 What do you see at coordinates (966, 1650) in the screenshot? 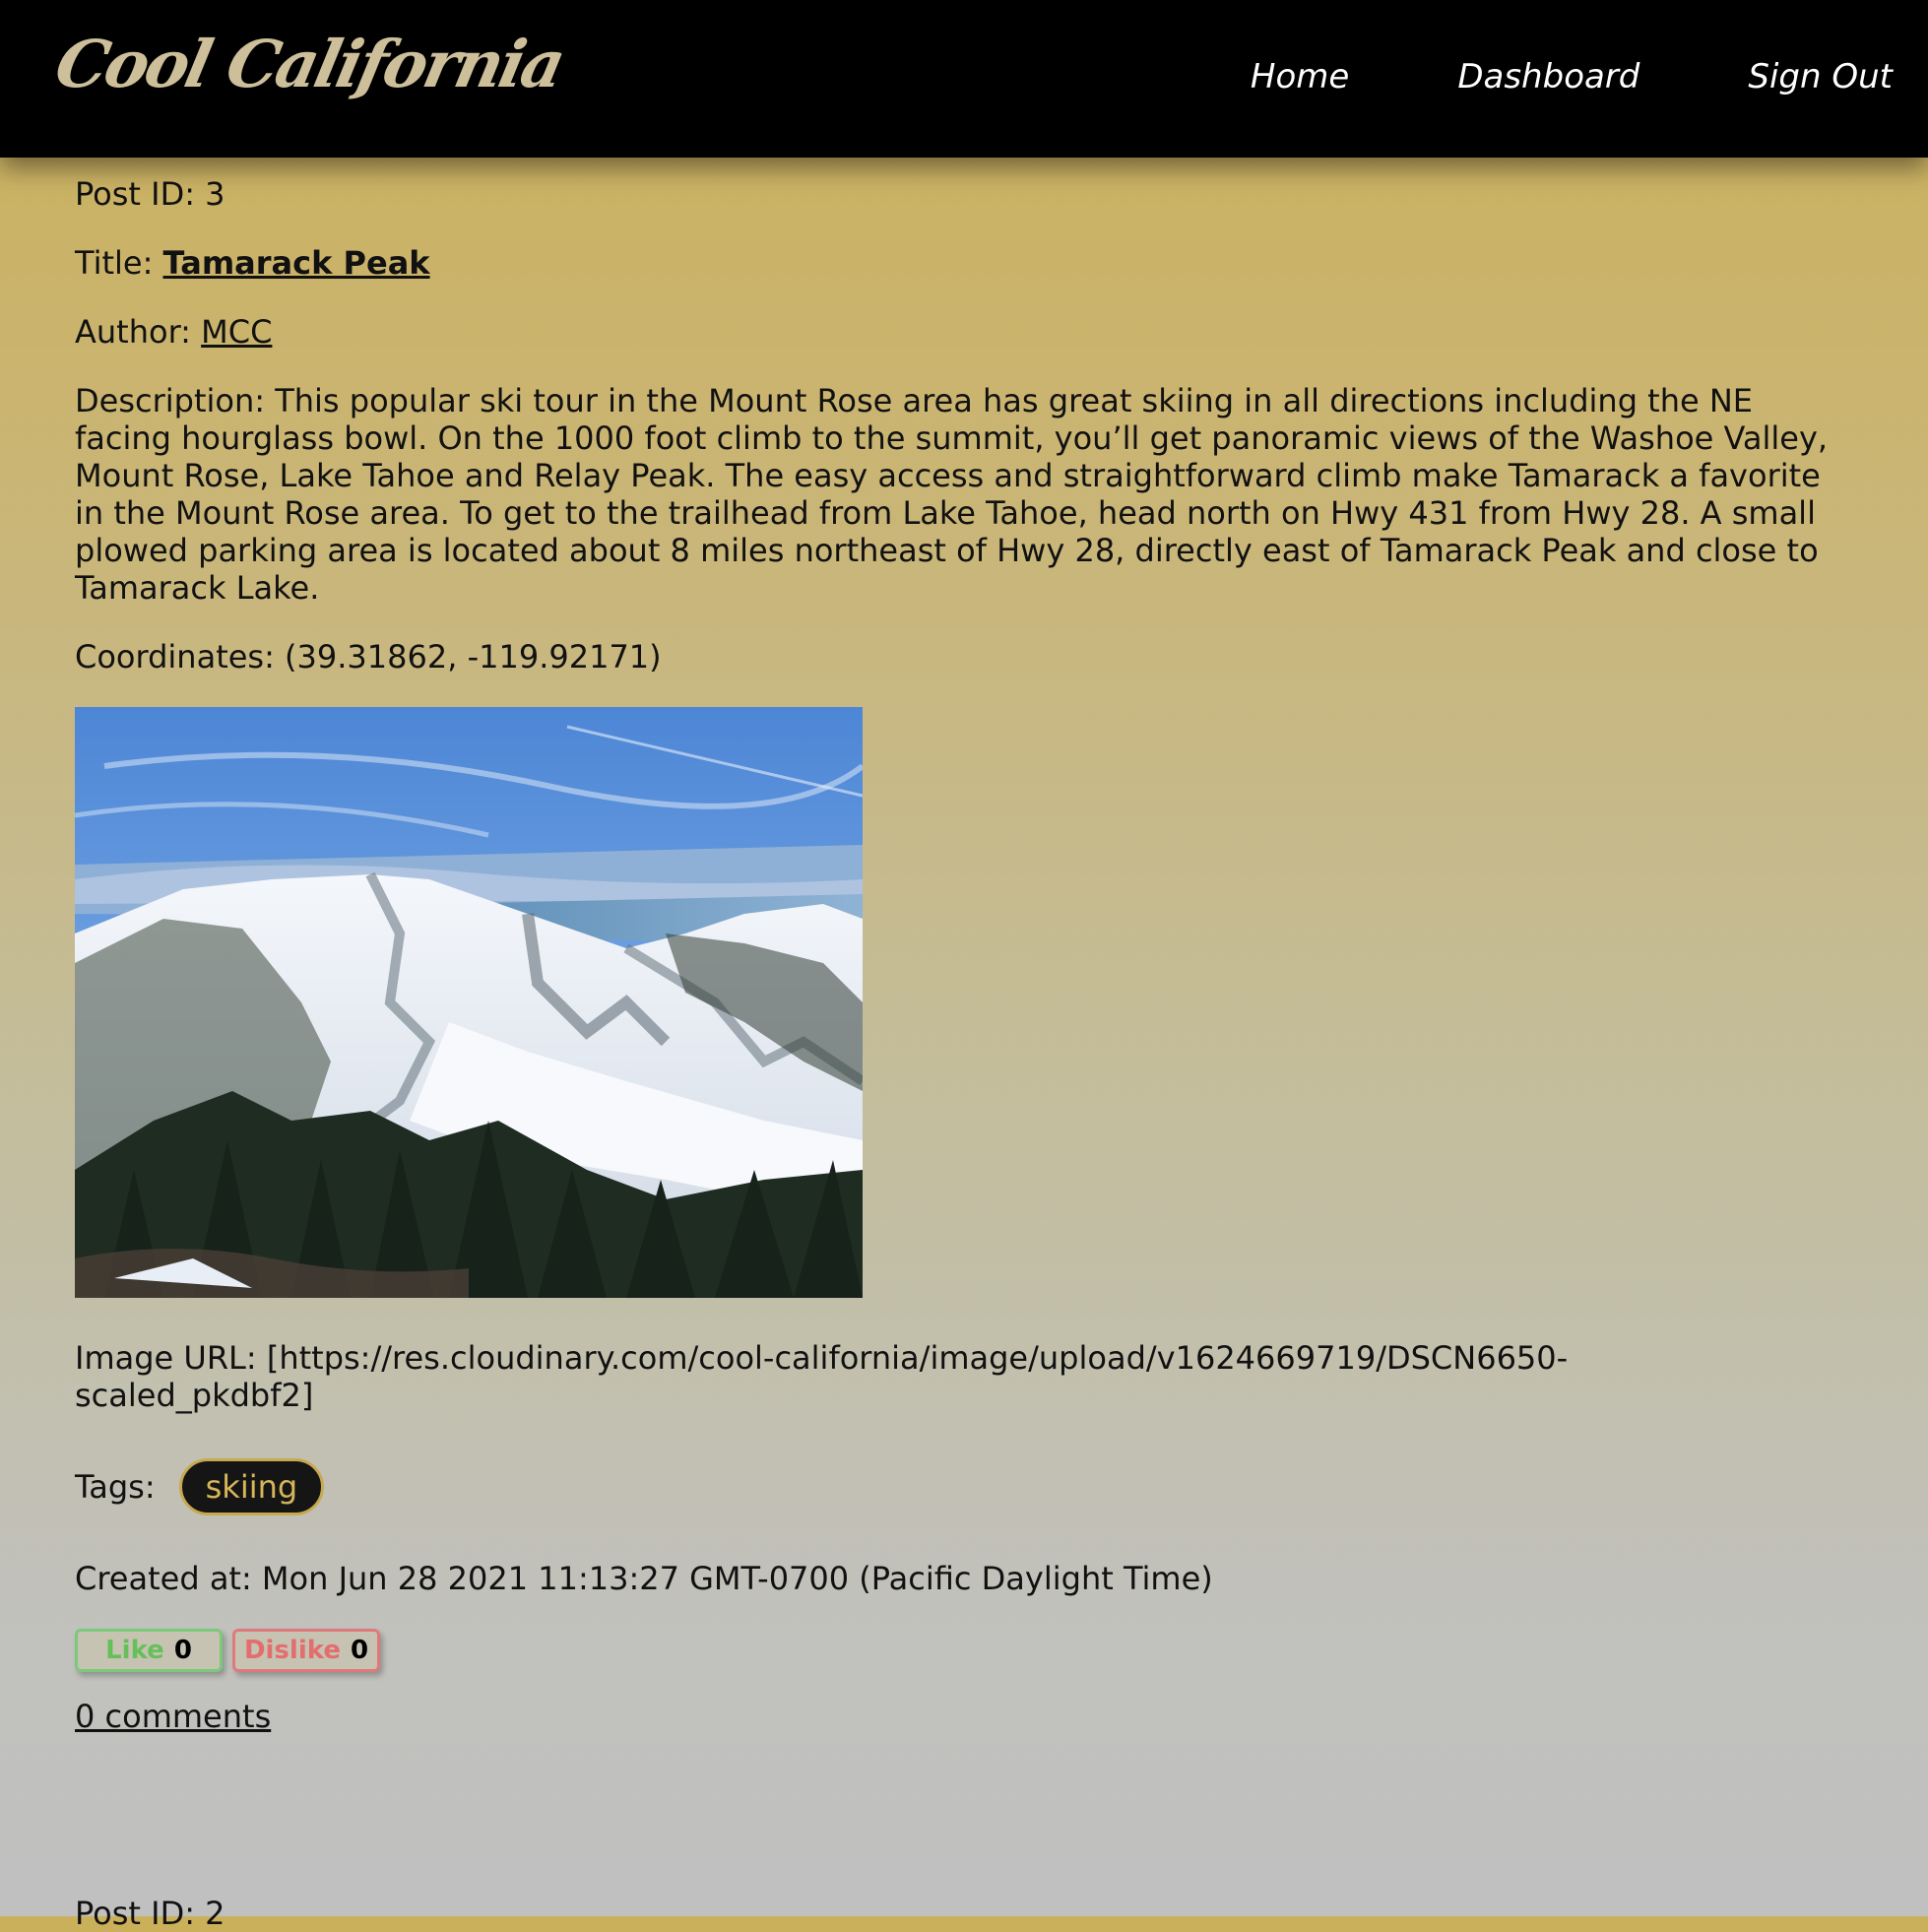
I see `vote-buttons: Like 0 Dislike 0` at bounding box center [966, 1650].